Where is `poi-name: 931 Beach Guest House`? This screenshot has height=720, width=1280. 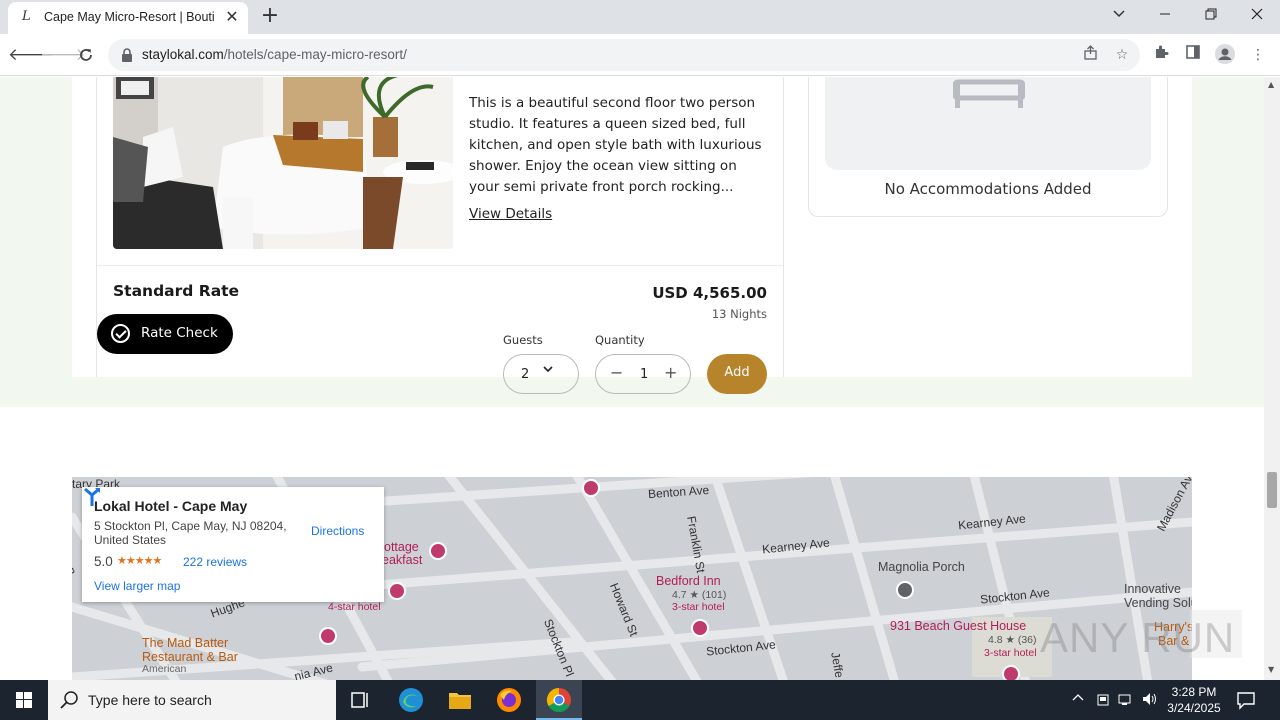 poi-name: 931 Beach Guest House is located at coordinates (958, 626).